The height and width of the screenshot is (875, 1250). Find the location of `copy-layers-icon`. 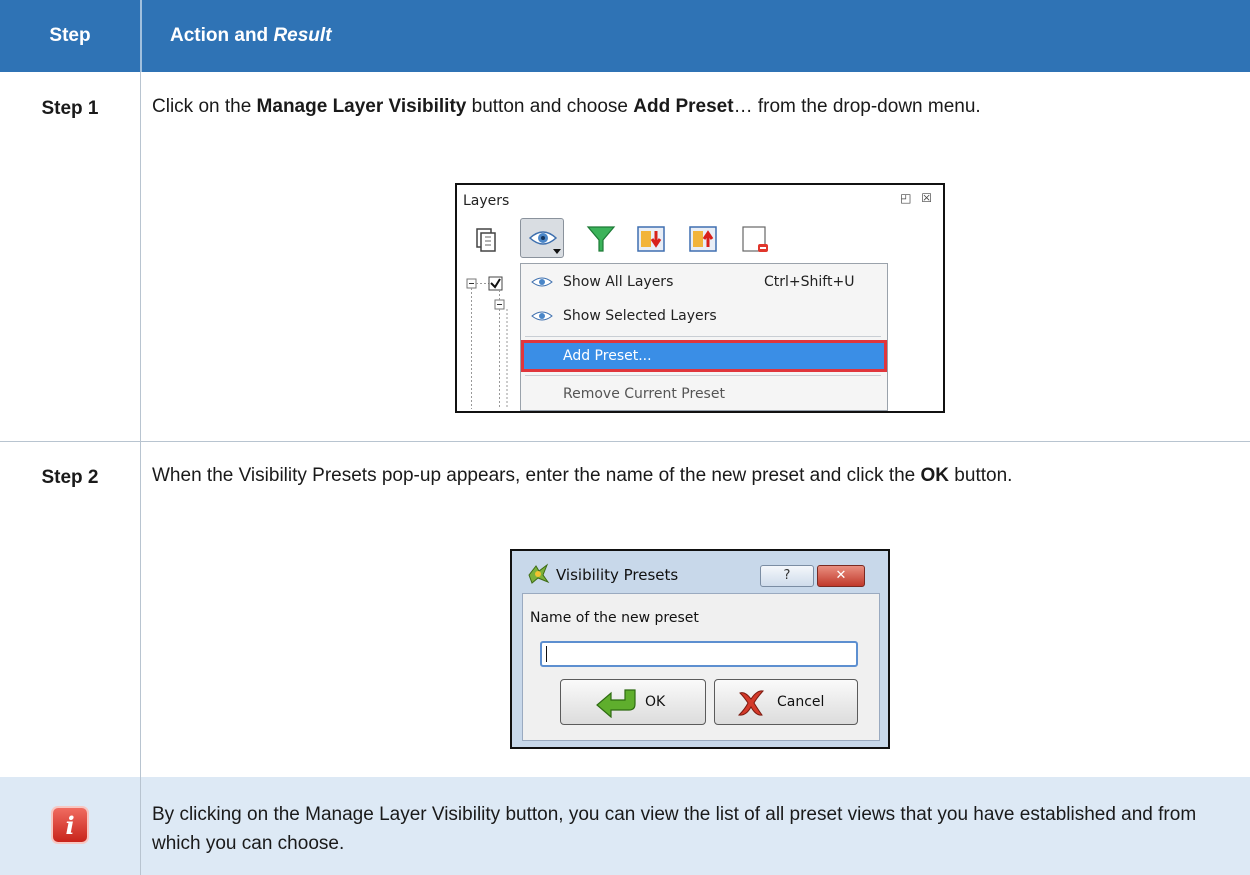

copy-layers-icon is located at coordinates (485, 239).